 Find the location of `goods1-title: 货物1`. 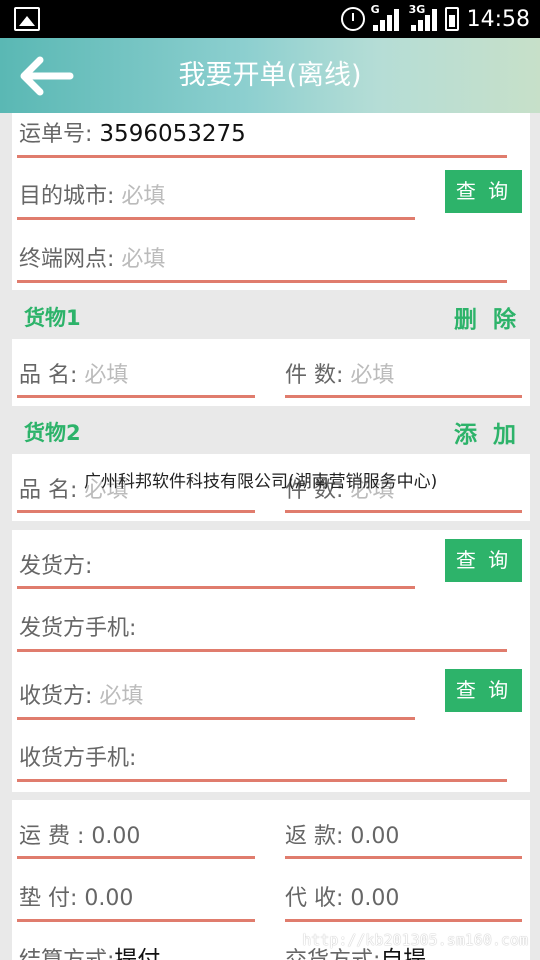

goods1-title: 货物1 is located at coordinates (52, 318).